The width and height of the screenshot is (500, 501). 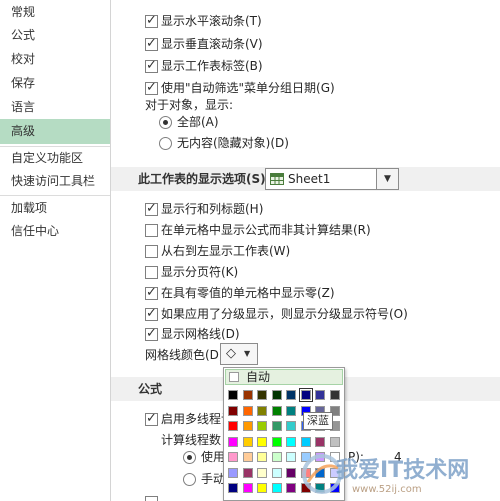 I want to click on show-page-breaks-checkbox, so click(x=151, y=272).